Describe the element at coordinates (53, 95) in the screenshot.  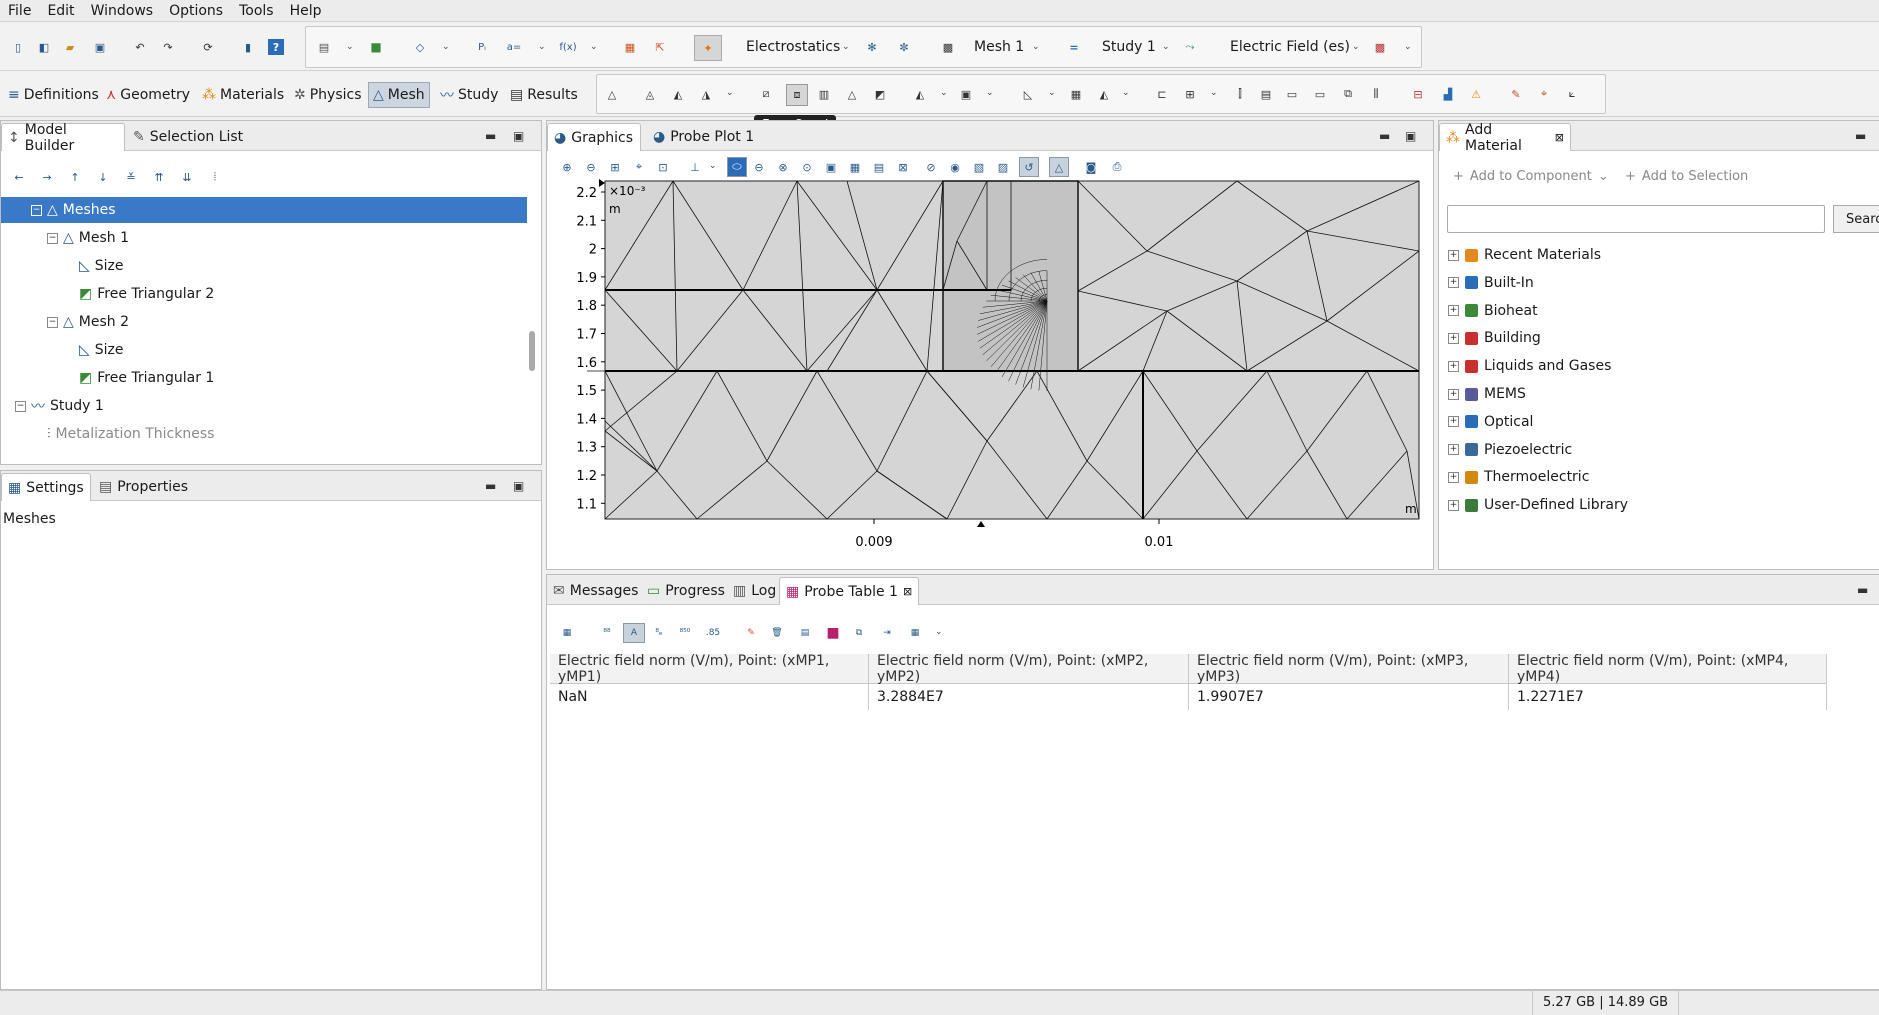
I see `tab-definitions: ≡ Definitions` at that location.